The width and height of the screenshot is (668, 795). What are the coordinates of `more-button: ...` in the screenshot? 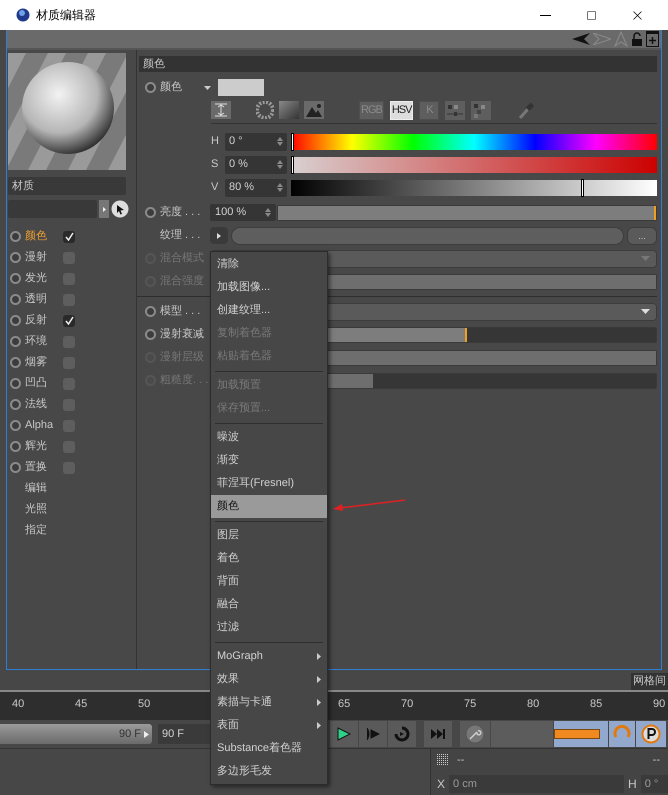 It's located at (642, 235).